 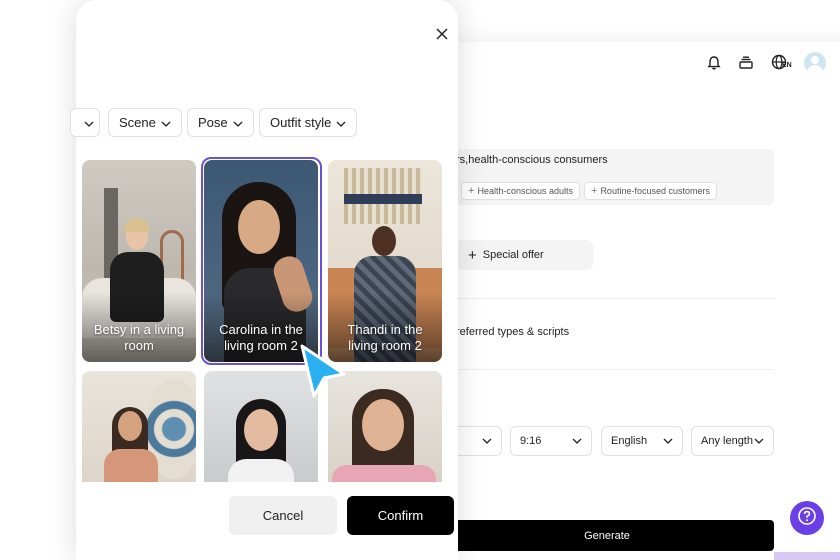 I want to click on filter-outfit-style: Outfit style, so click(x=308, y=122).